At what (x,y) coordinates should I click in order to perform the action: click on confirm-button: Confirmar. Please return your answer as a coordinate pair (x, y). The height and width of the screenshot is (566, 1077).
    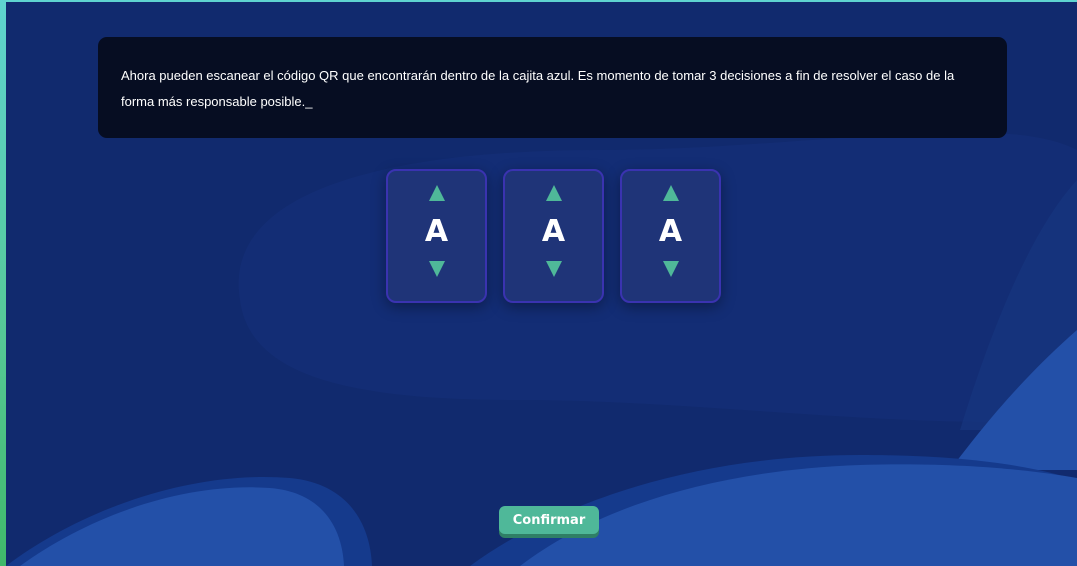
    Looking at the image, I should click on (549, 520).